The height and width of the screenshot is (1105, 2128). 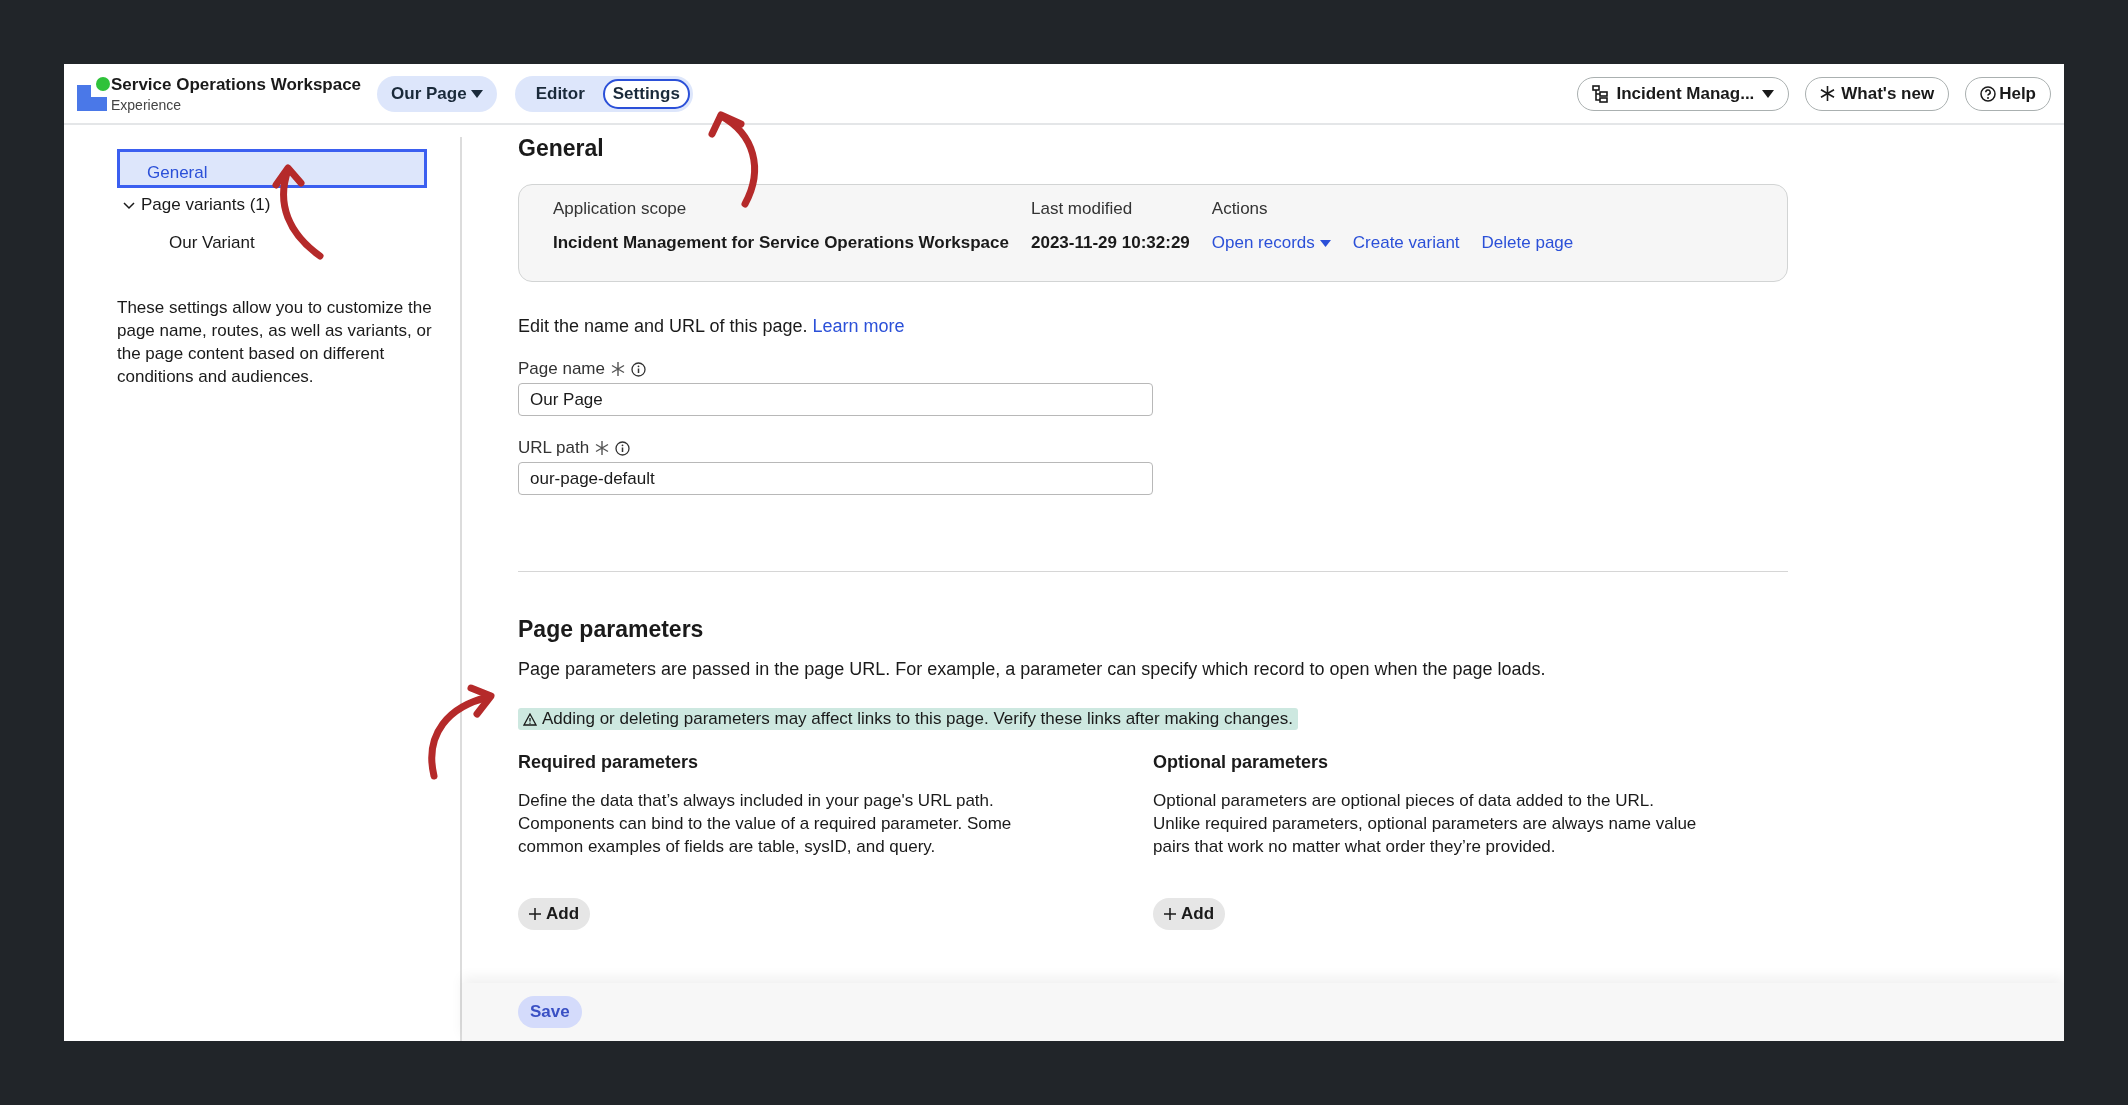 I want to click on nav-item: Page variants (1), so click(x=272, y=205).